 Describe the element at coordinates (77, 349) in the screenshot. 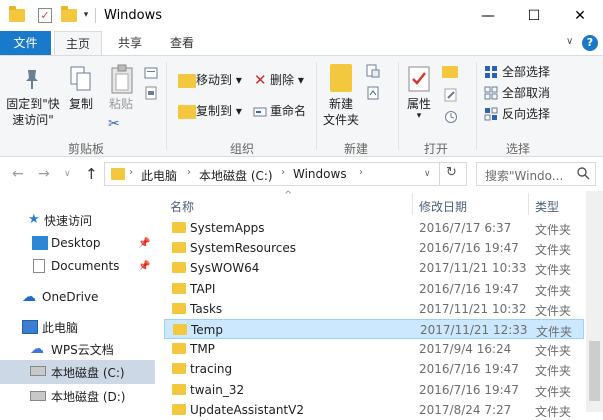

I see `nav-item-wps-cloud: ☁ WPS云文档` at that location.